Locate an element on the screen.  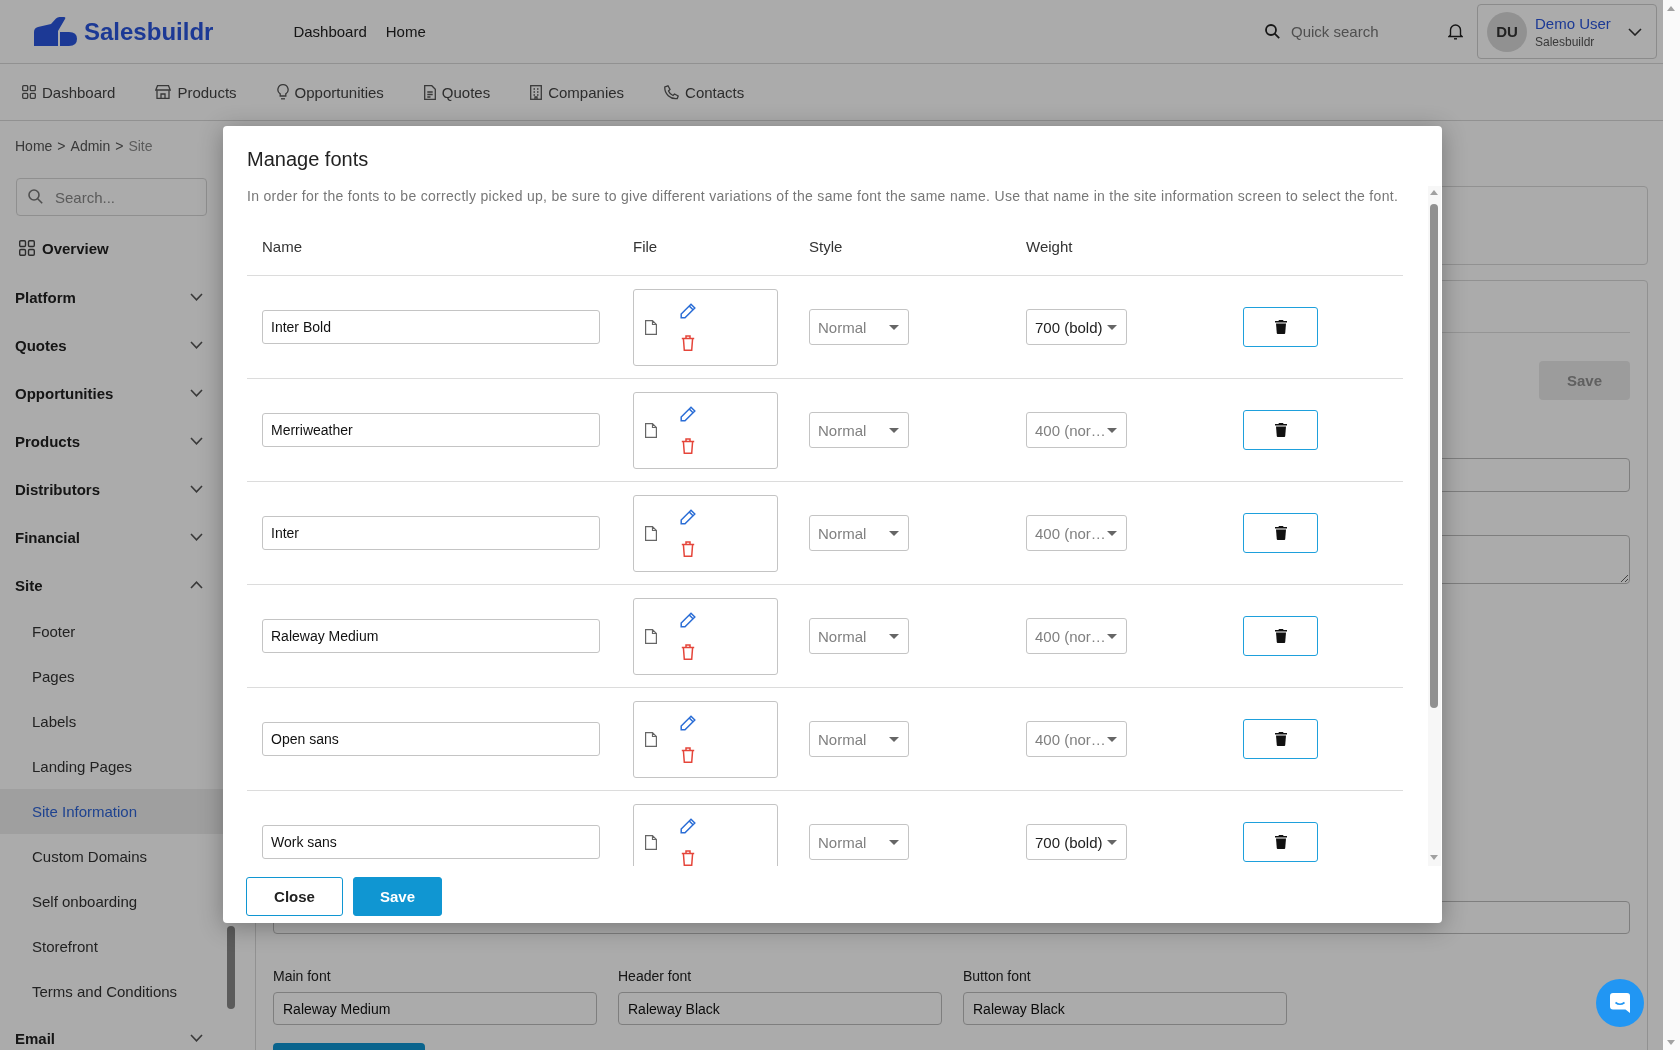
breadcrumb-link: Admin is located at coordinates (90, 146).